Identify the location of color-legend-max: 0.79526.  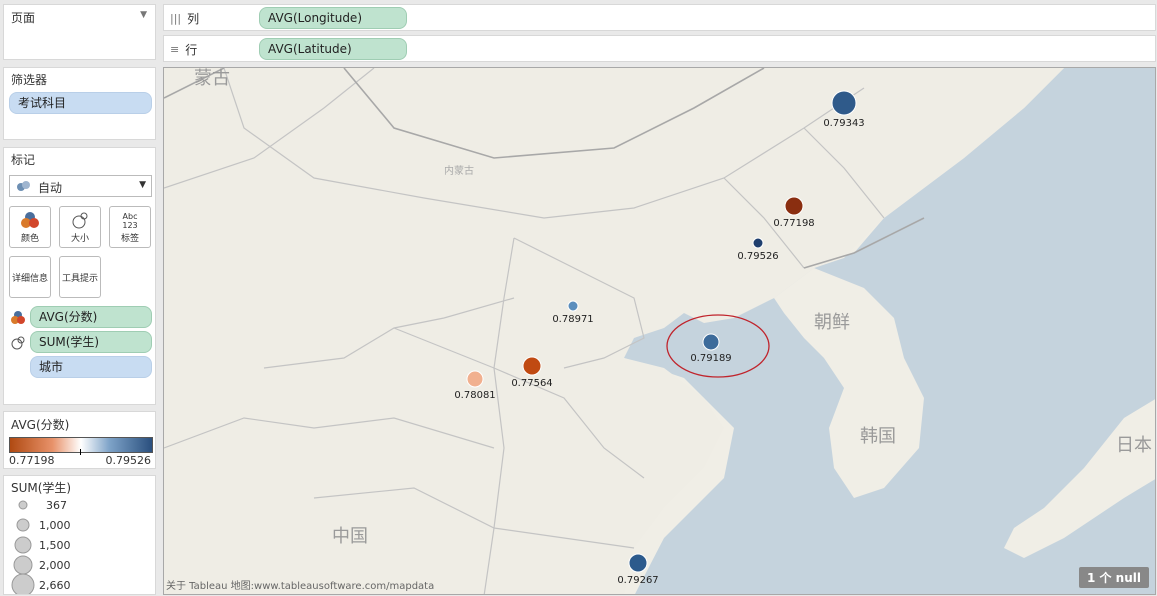
(128, 460).